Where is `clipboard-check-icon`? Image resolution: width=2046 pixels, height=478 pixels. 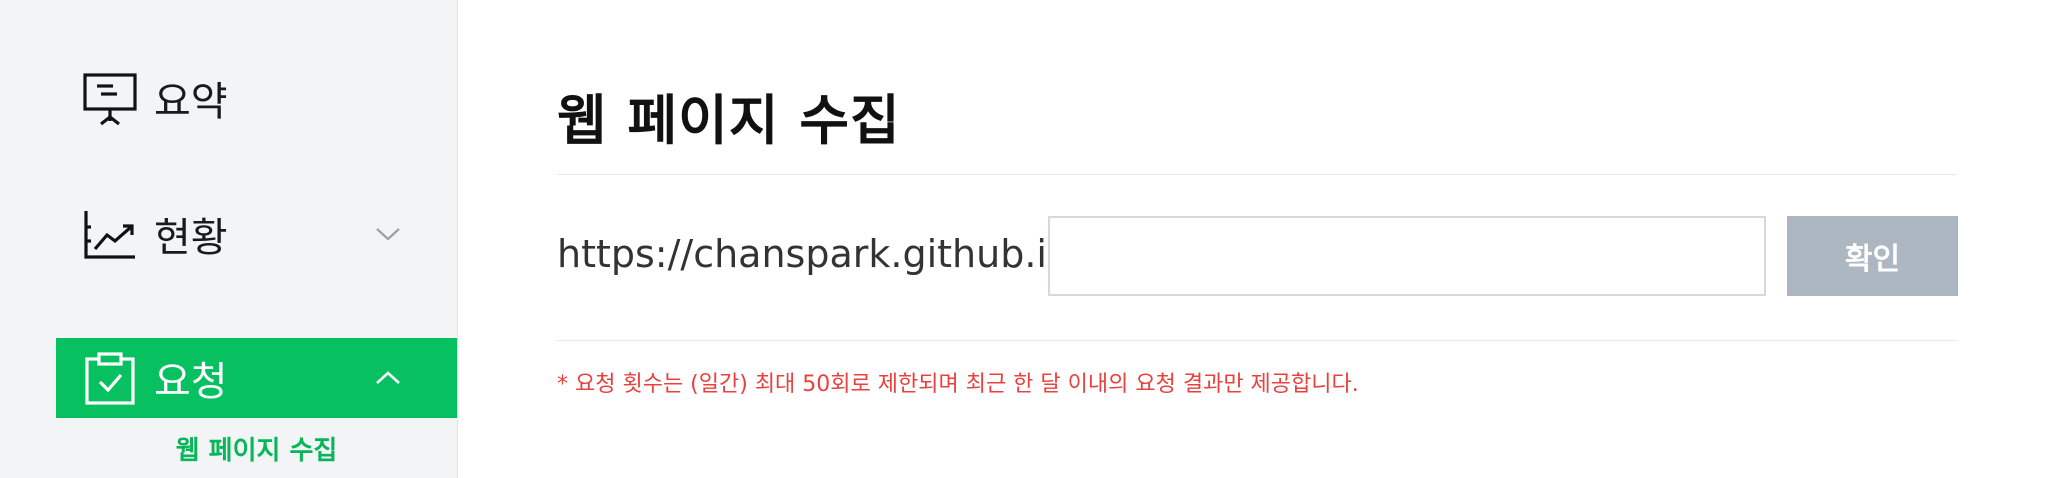
clipboard-check-icon is located at coordinates (110, 378).